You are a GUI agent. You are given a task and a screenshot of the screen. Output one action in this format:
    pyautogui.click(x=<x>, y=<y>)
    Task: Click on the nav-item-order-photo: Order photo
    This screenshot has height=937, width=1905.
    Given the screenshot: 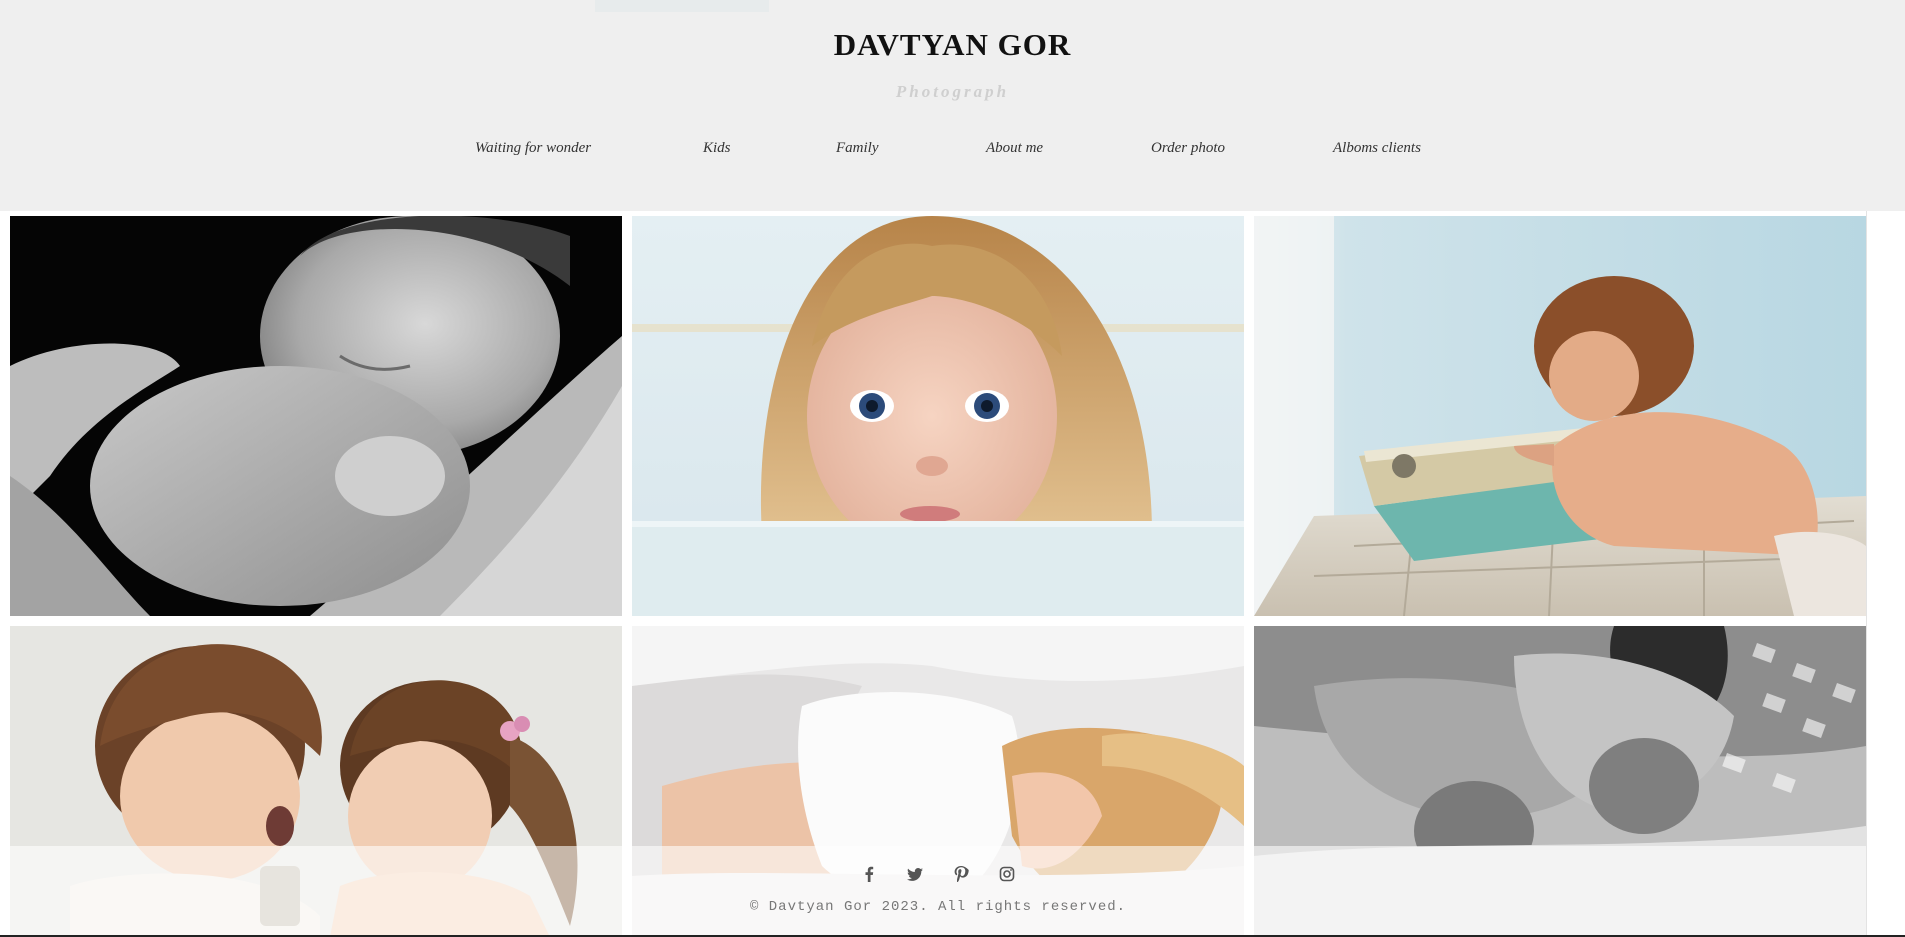 What is the action you would take?
    pyautogui.click(x=1188, y=148)
    